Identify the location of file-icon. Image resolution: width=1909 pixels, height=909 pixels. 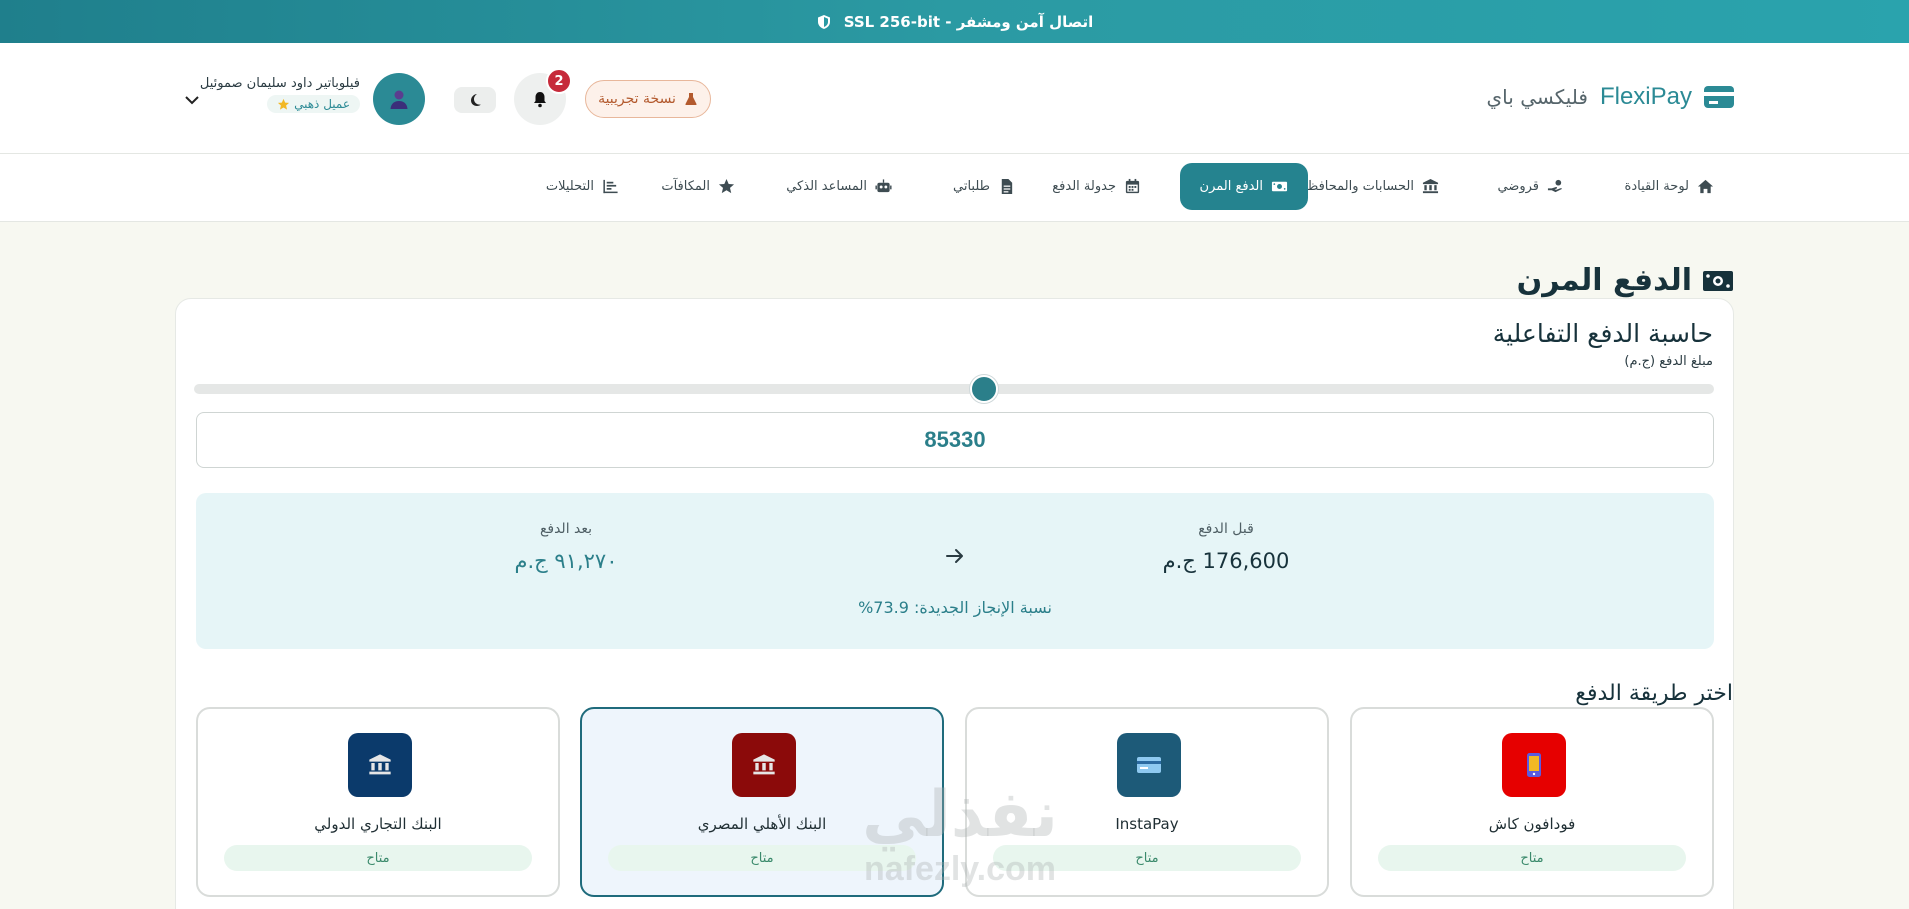
(1007, 186).